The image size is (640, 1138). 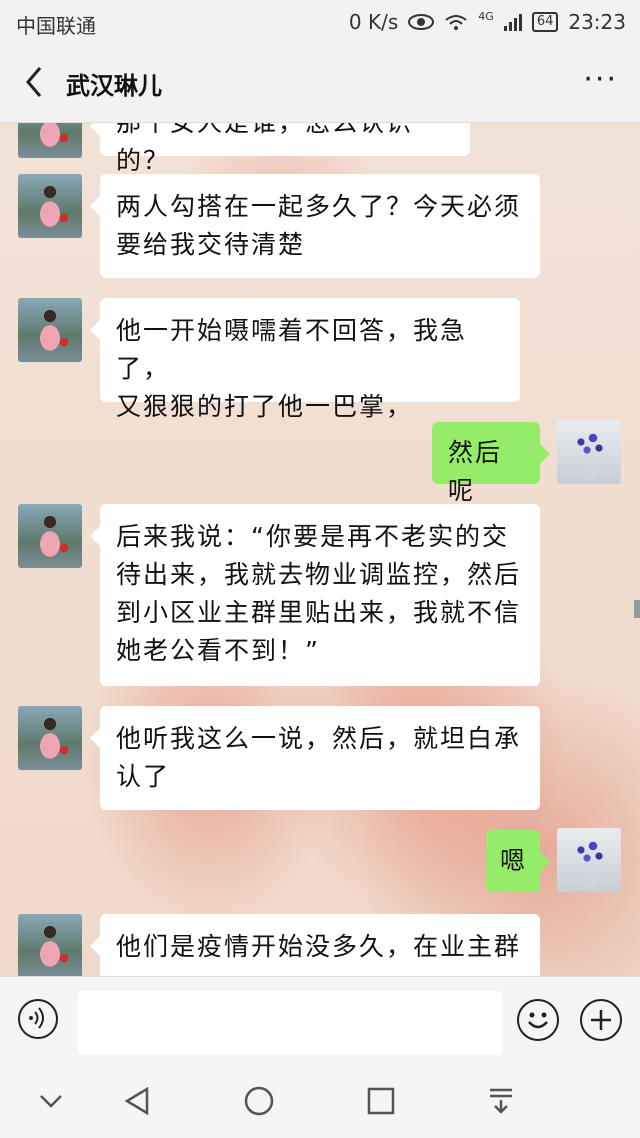 What do you see at coordinates (137, 1101) in the screenshot?
I see `back-triangle-icon` at bounding box center [137, 1101].